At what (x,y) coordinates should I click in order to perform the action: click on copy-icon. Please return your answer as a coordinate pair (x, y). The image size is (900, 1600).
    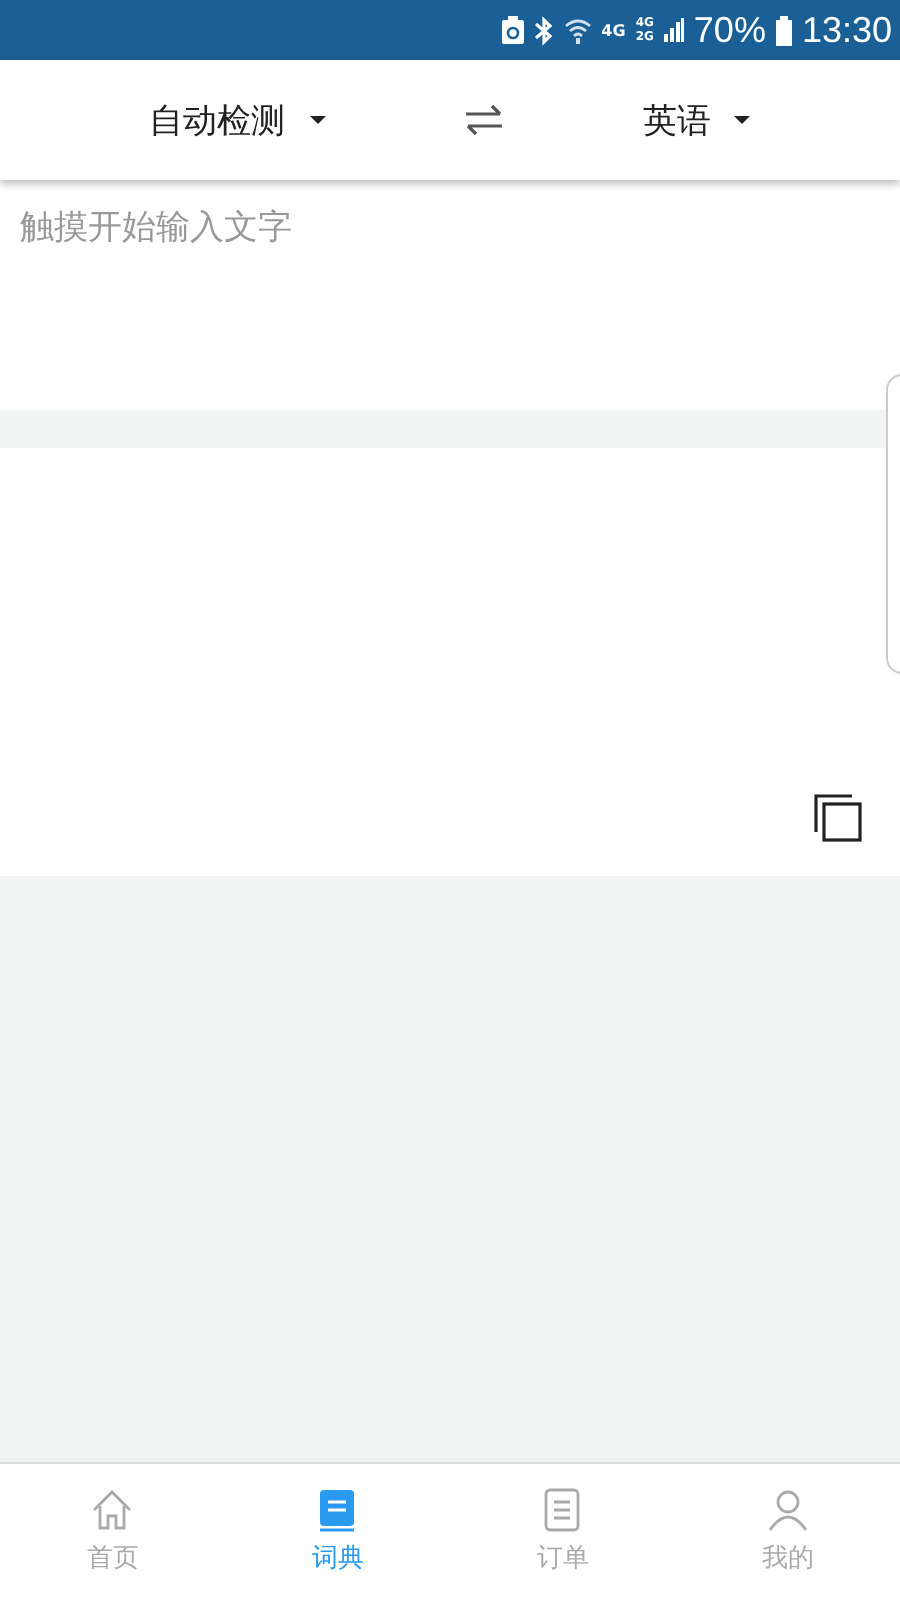
    Looking at the image, I should click on (838, 818).